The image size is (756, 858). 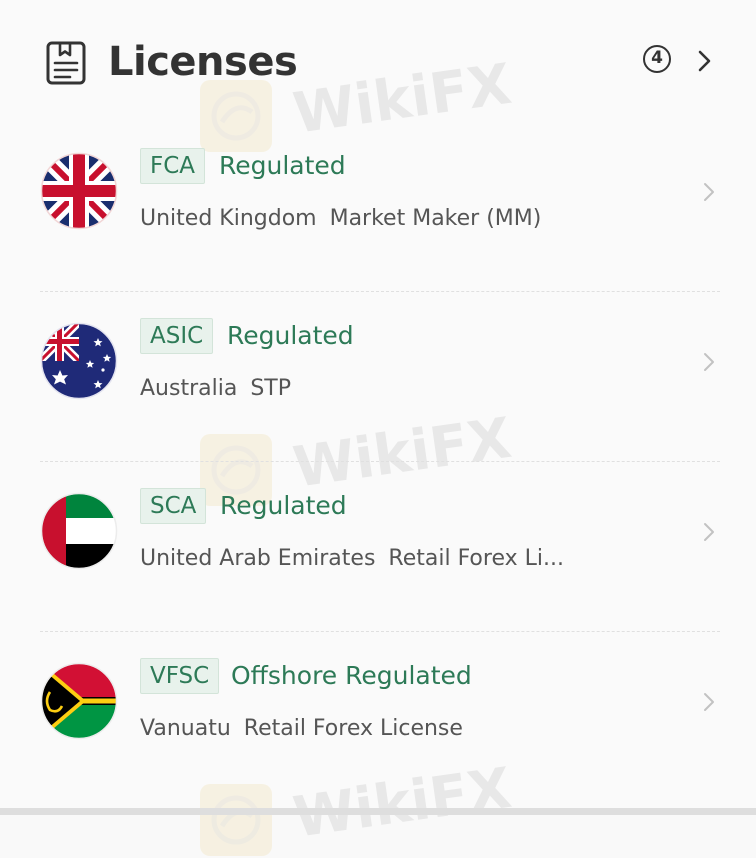 What do you see at coordinates (79, 361) in the screenshot?
I see `australia-flag-icon` at bounding box center [79, 361].